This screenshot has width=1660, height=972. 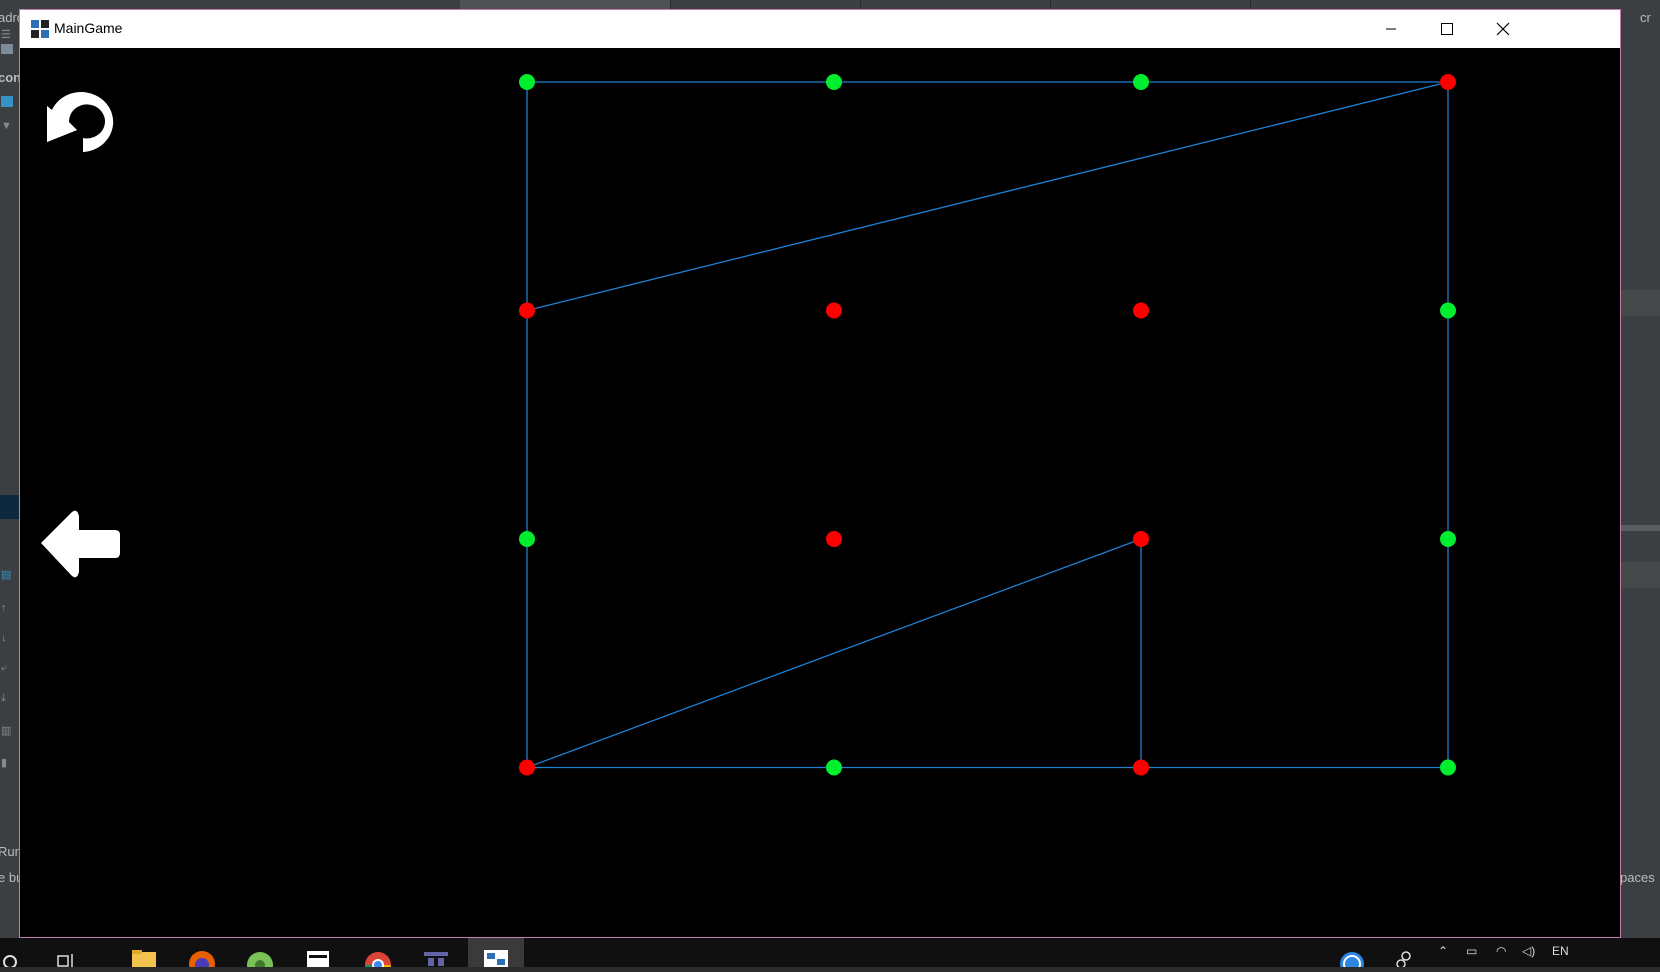 What do you see at coordinates (1645, 17) in the screenshot?
I see `ide-tab-text: cr` at bounding box center [1645, 17].